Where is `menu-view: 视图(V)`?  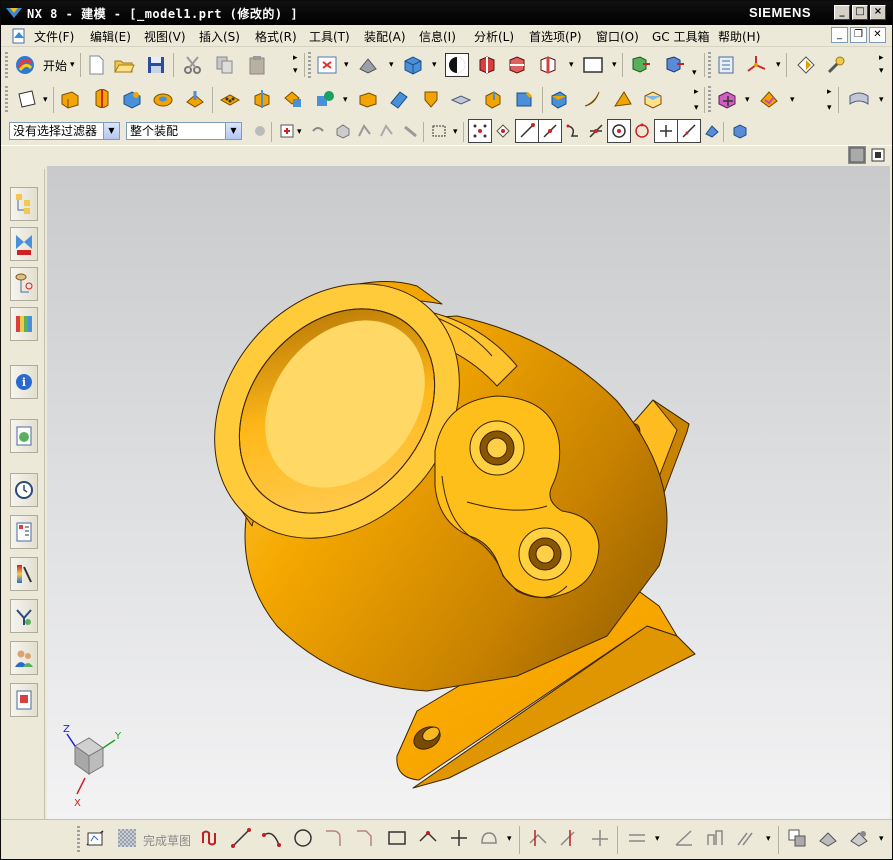 menu-view: 视图(V) is located at coordinates (165, 36).